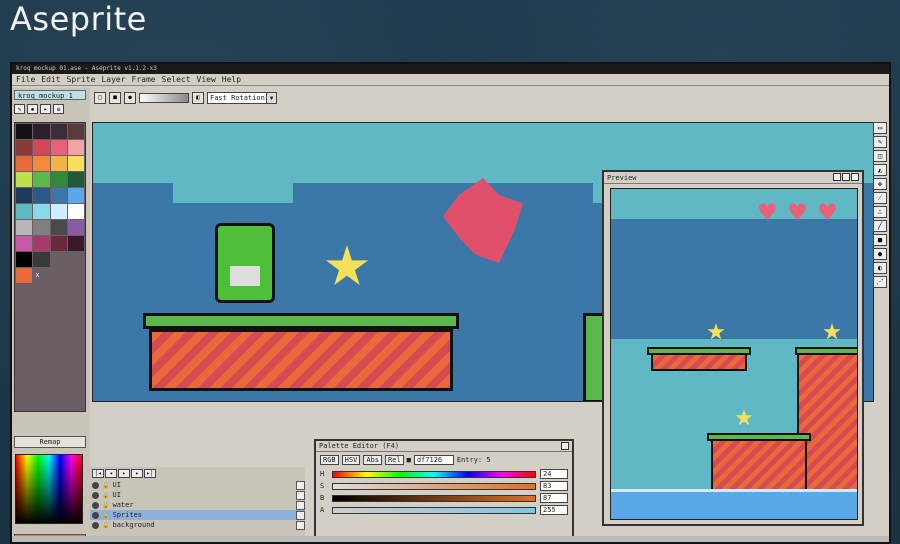  What do you see at coordinates (880, 240) in the screenshot?
I see `rect-icon: ■` at bounding box center [880, 240].